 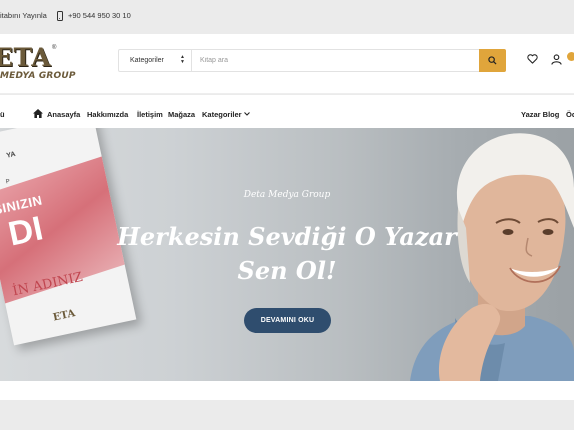 What do you see at coordinates (532, 59) in the screenshot?
I see `heart-icon` at bounding box center [532, 59].